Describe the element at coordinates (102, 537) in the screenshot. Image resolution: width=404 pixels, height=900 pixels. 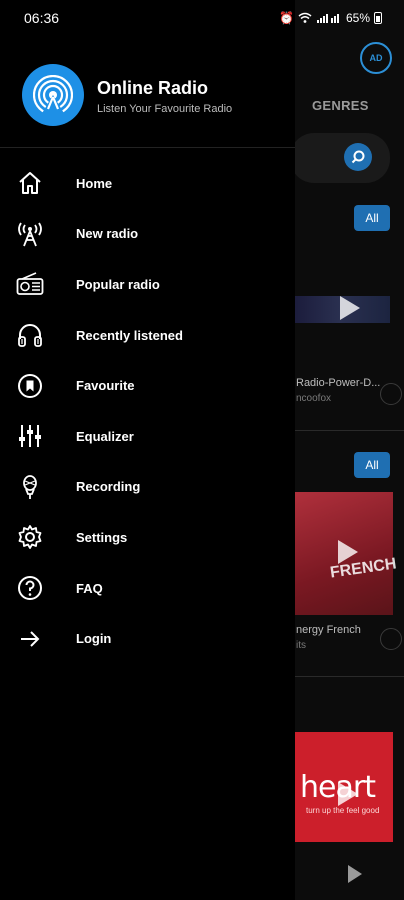
I see `menu-item-label: Settings` at that location.